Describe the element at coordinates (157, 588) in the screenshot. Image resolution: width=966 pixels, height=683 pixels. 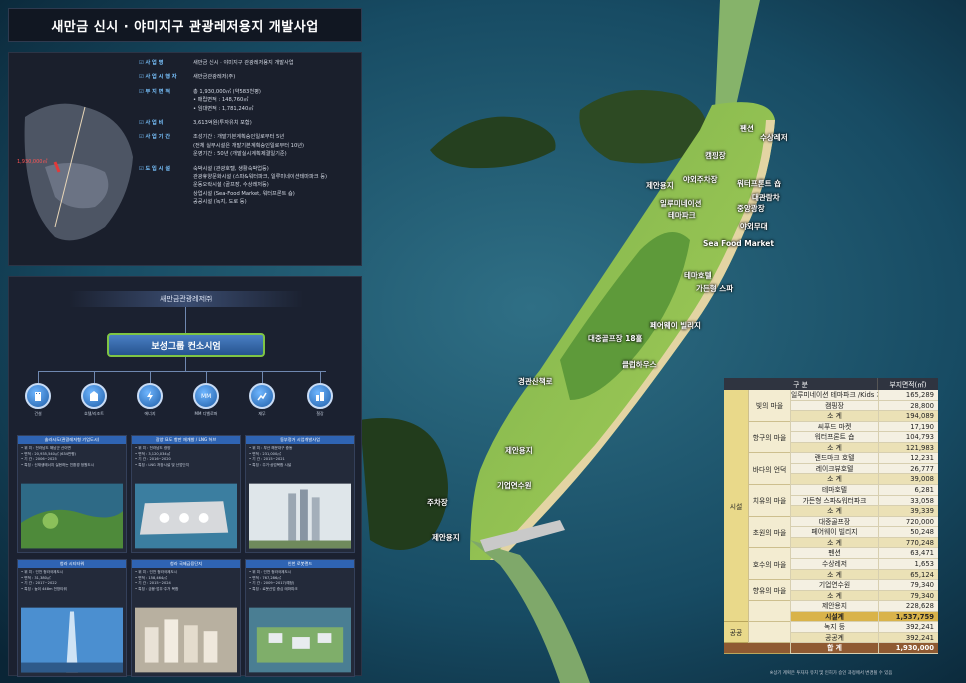
I see `card-detail-line: • 특징 : 금융·업무·주거 복합` at that location.